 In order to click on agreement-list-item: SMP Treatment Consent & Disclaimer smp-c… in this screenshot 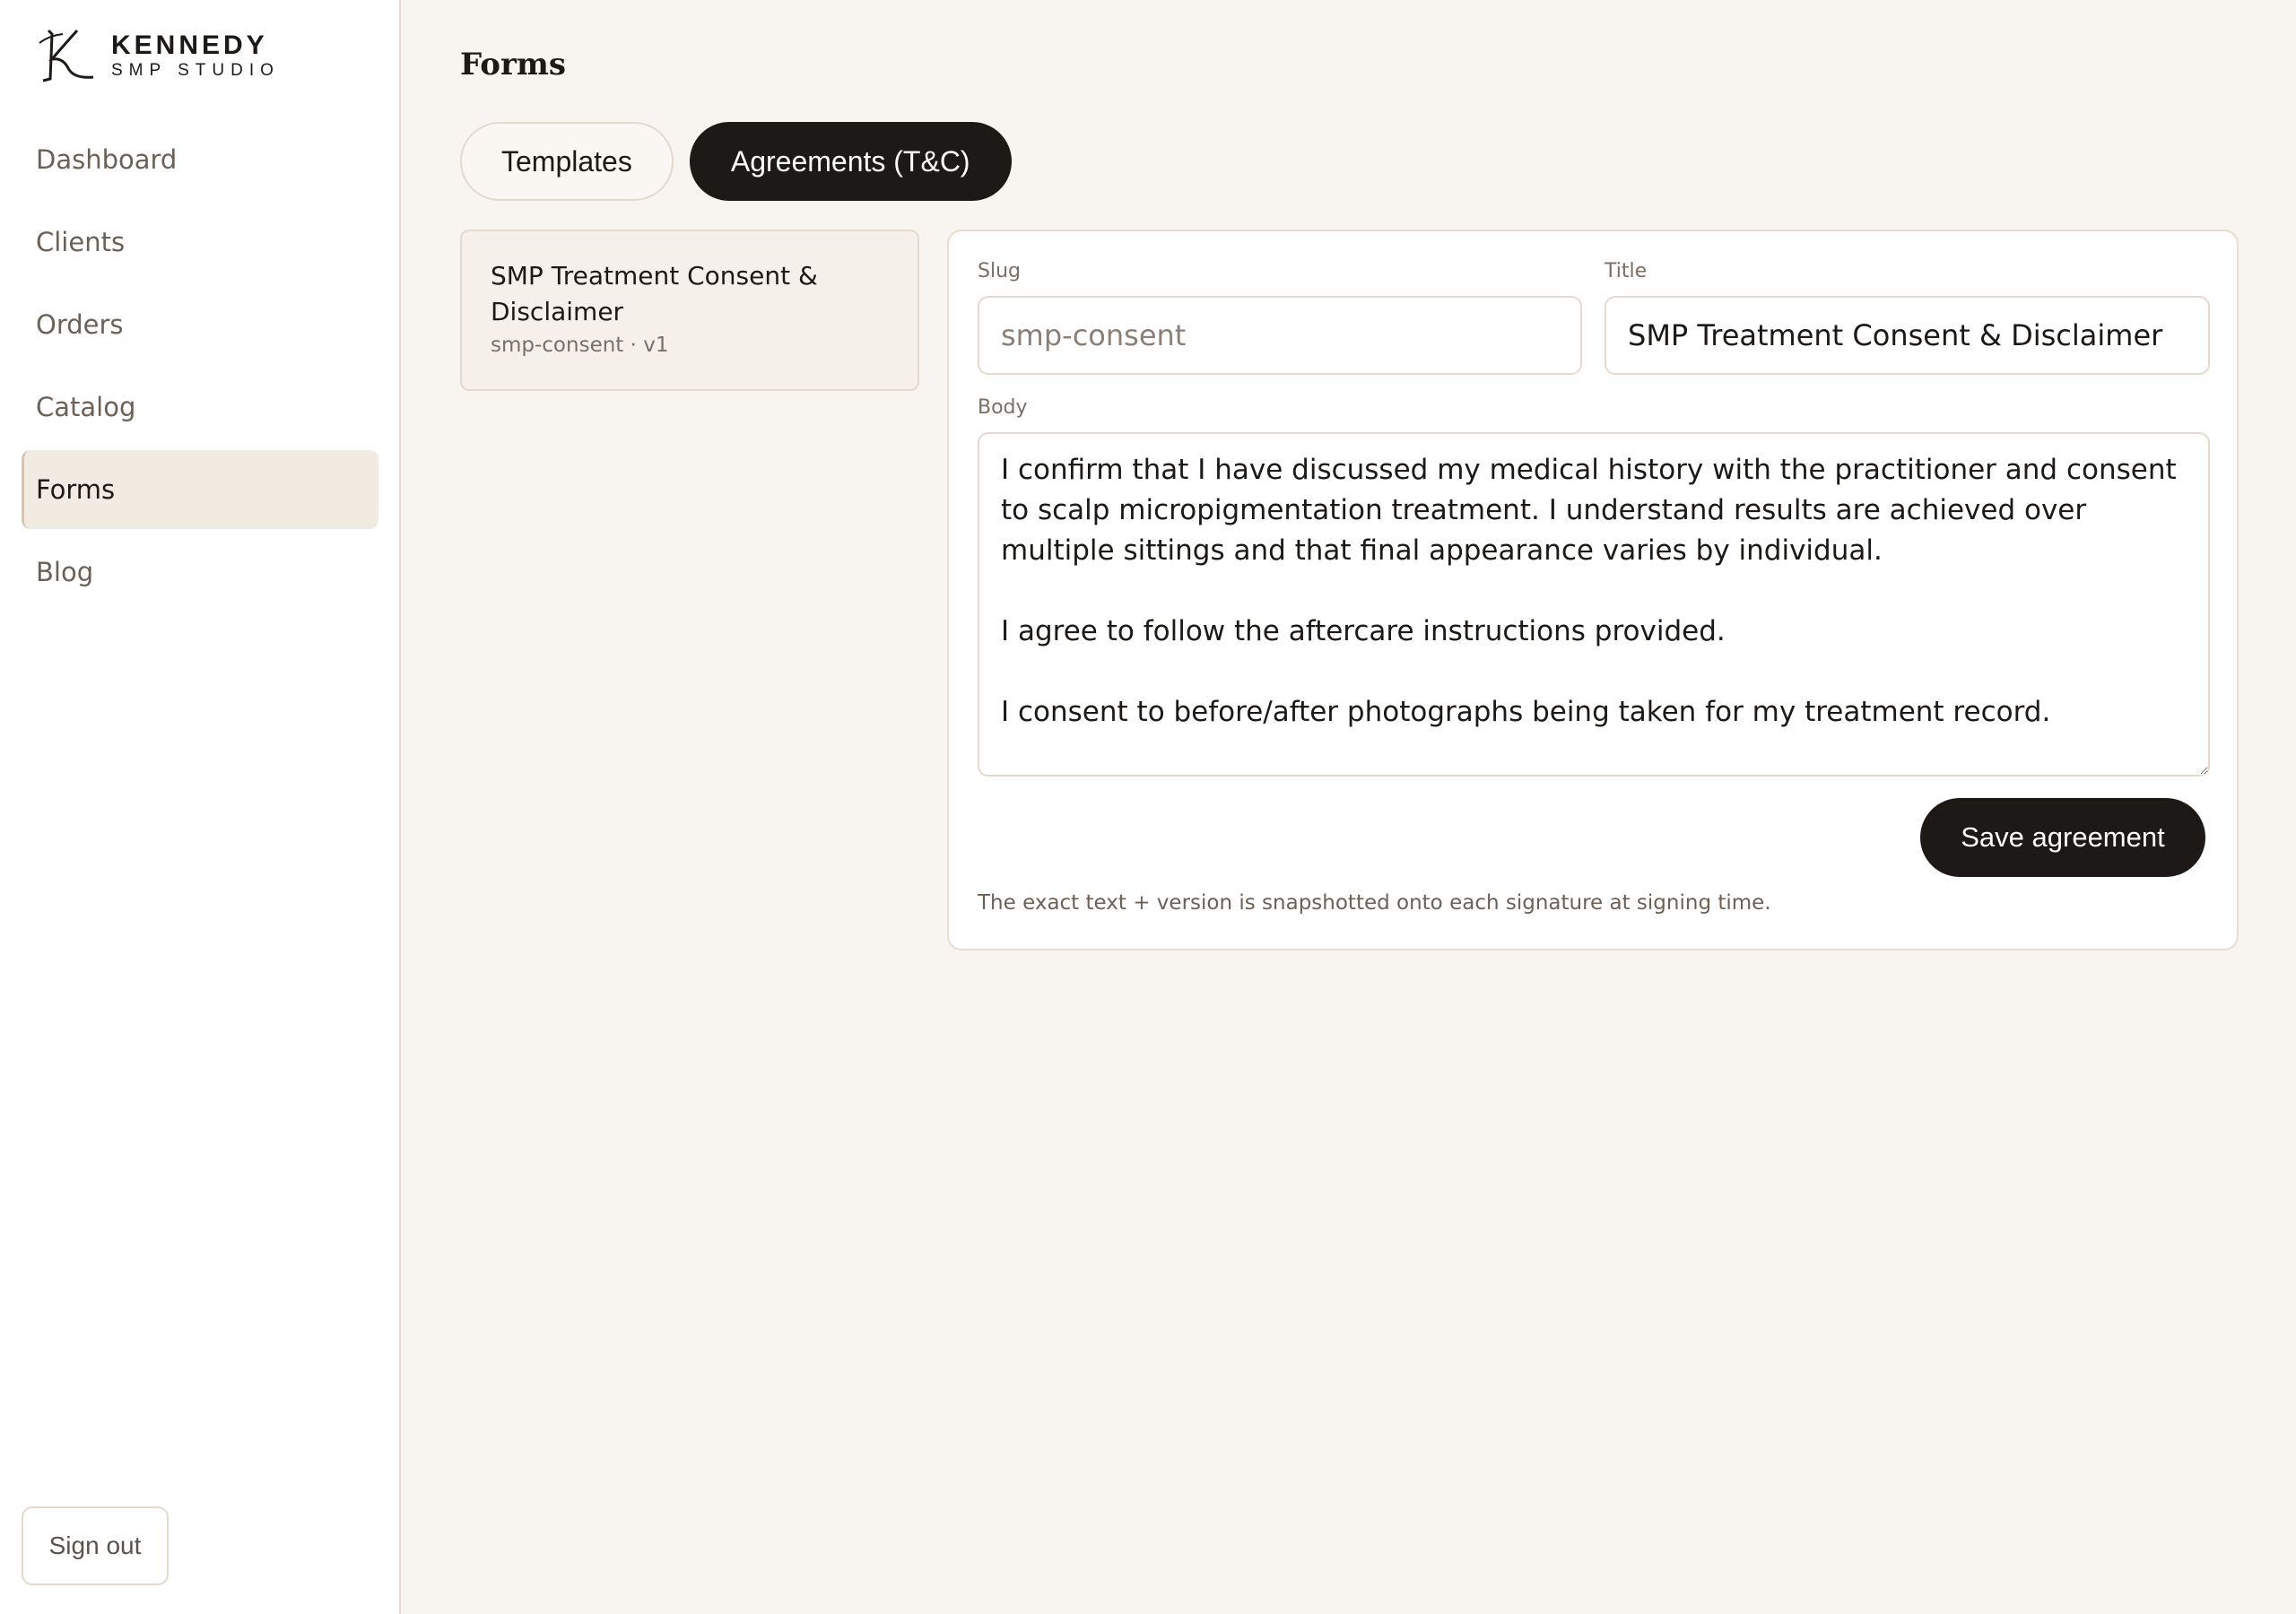, I will do `click(689, 310)`.